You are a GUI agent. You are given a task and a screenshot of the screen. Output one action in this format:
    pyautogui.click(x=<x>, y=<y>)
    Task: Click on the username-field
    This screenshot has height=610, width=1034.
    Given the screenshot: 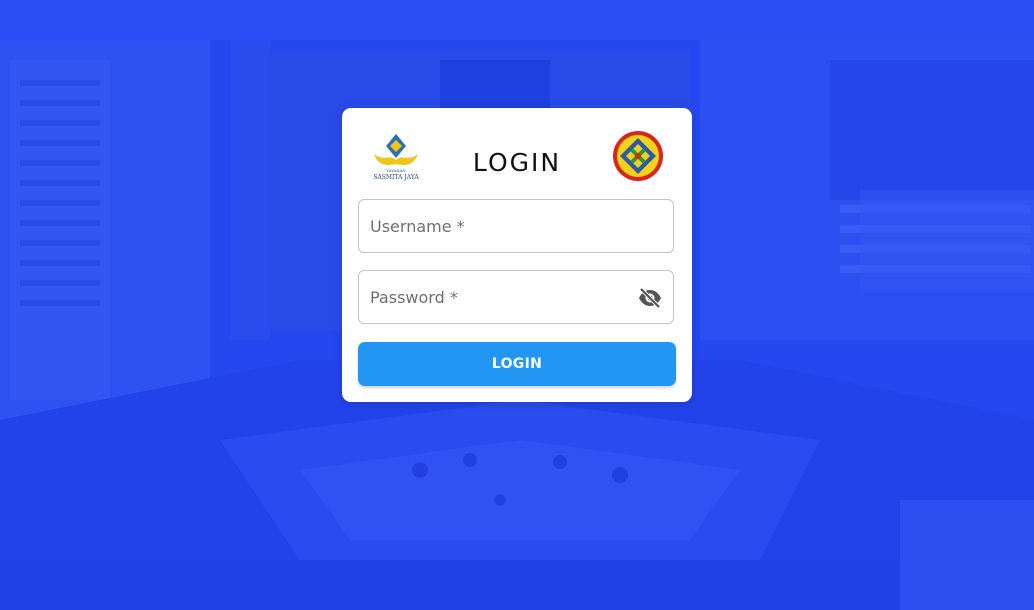 What is the action you would take?
    pyautogui.click(x=516, y=226)
    